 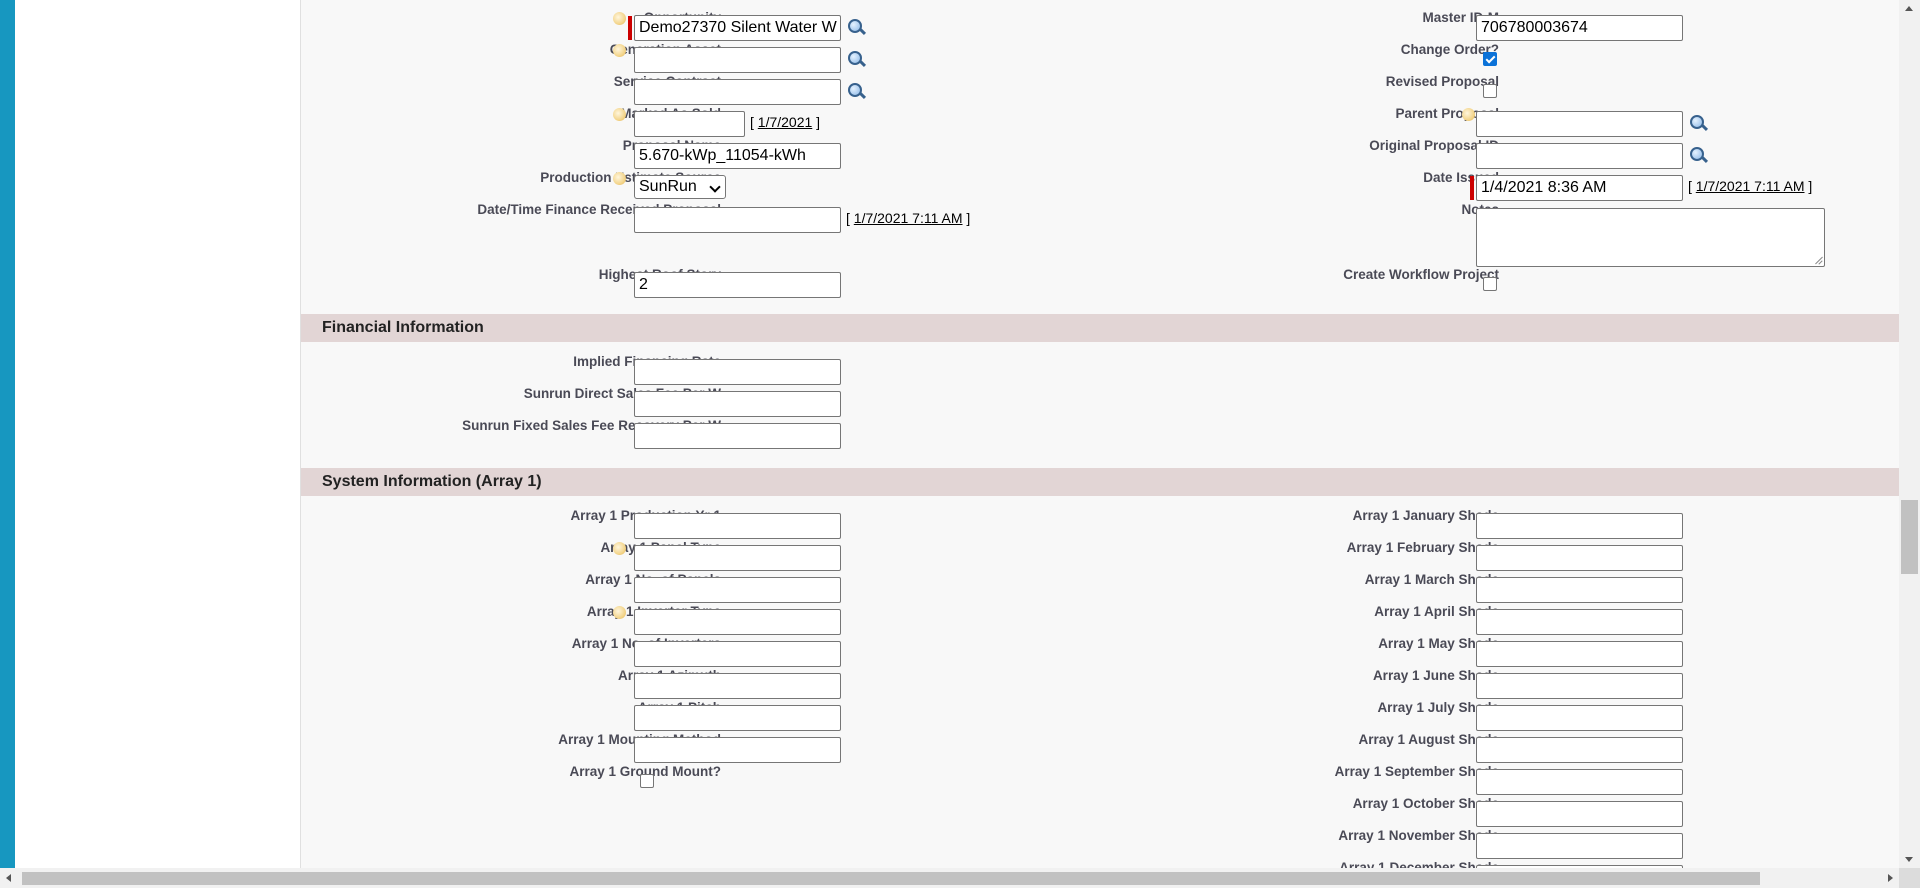 I want to click on shade-label: Array 1 September Shade, so click(x=1416, y=771).